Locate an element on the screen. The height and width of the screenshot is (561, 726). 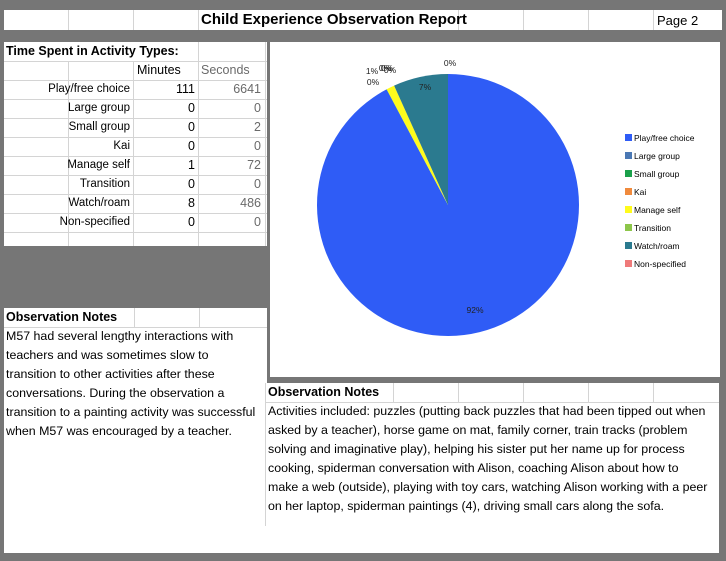
legend-item: Play/free choice is located at coordinates (659, 138).